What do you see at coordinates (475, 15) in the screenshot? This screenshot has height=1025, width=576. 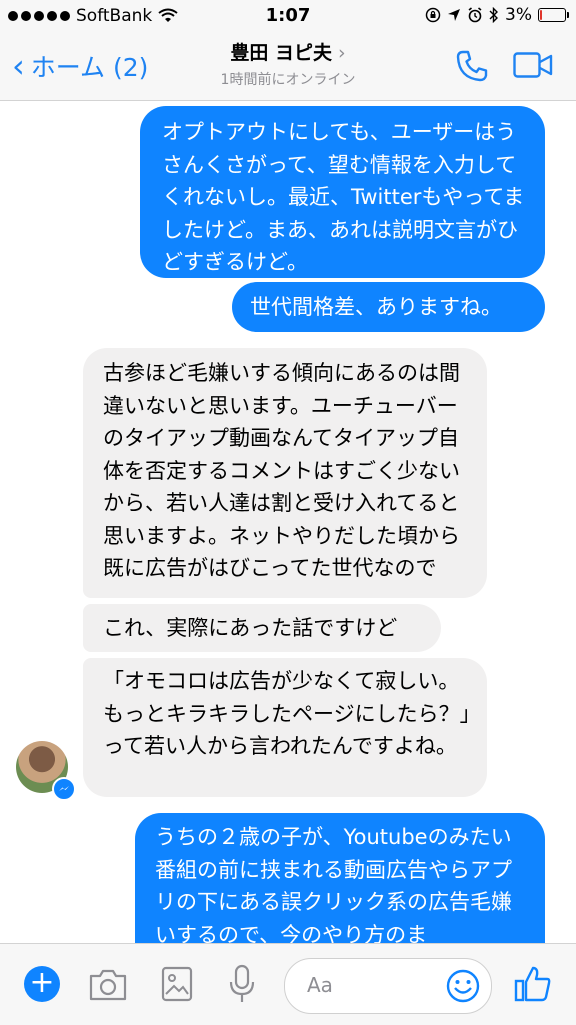 I see `alarm-icon` at bounding box center [475, 15].